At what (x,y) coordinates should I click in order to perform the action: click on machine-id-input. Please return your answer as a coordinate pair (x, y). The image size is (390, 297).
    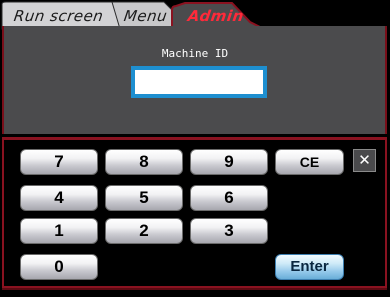
    Looking at the image, I should click on (199, 82).